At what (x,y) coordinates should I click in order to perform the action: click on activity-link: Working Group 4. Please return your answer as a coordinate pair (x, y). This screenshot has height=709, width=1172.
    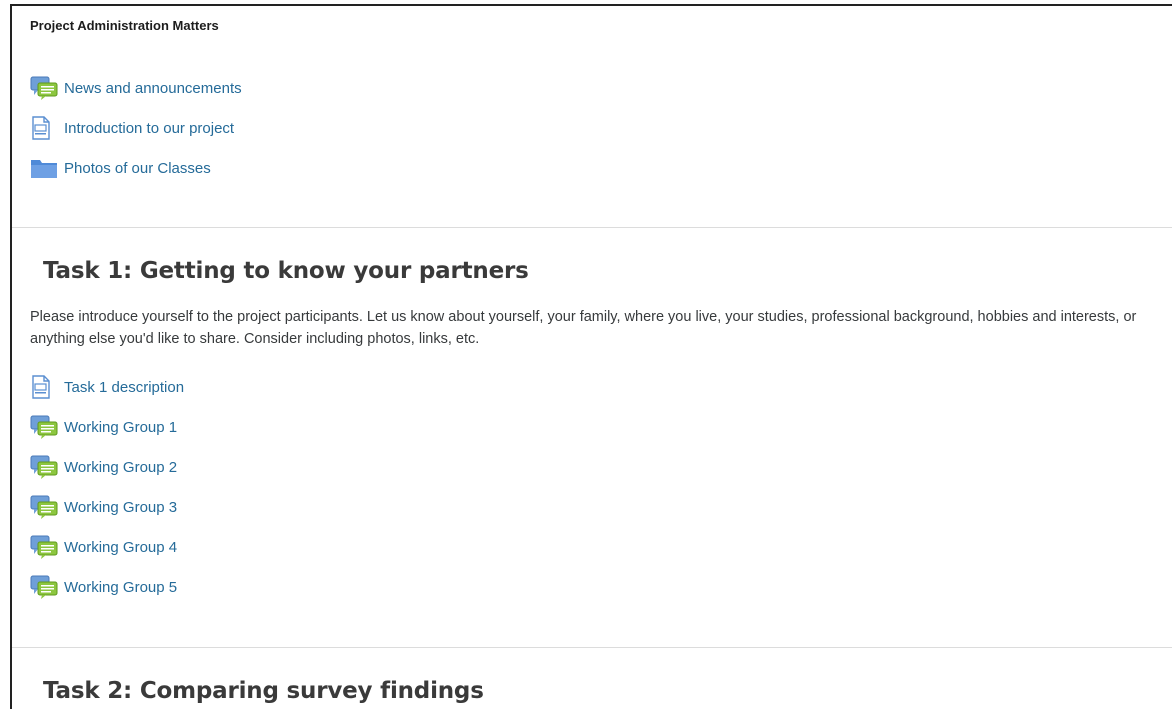
    Looking at the image, I should click on (120, 547).